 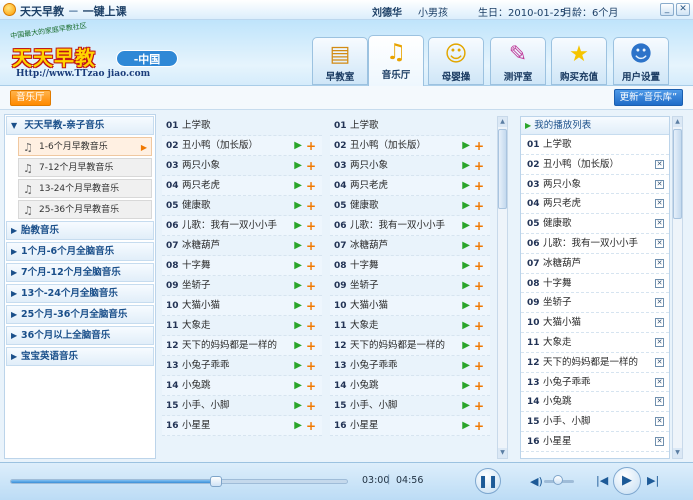 What do you see at coordinates (502, 287) in the screenshot?
I see `song-list-scrollbar: ▲ ▼` at bounding box center [502, 287].